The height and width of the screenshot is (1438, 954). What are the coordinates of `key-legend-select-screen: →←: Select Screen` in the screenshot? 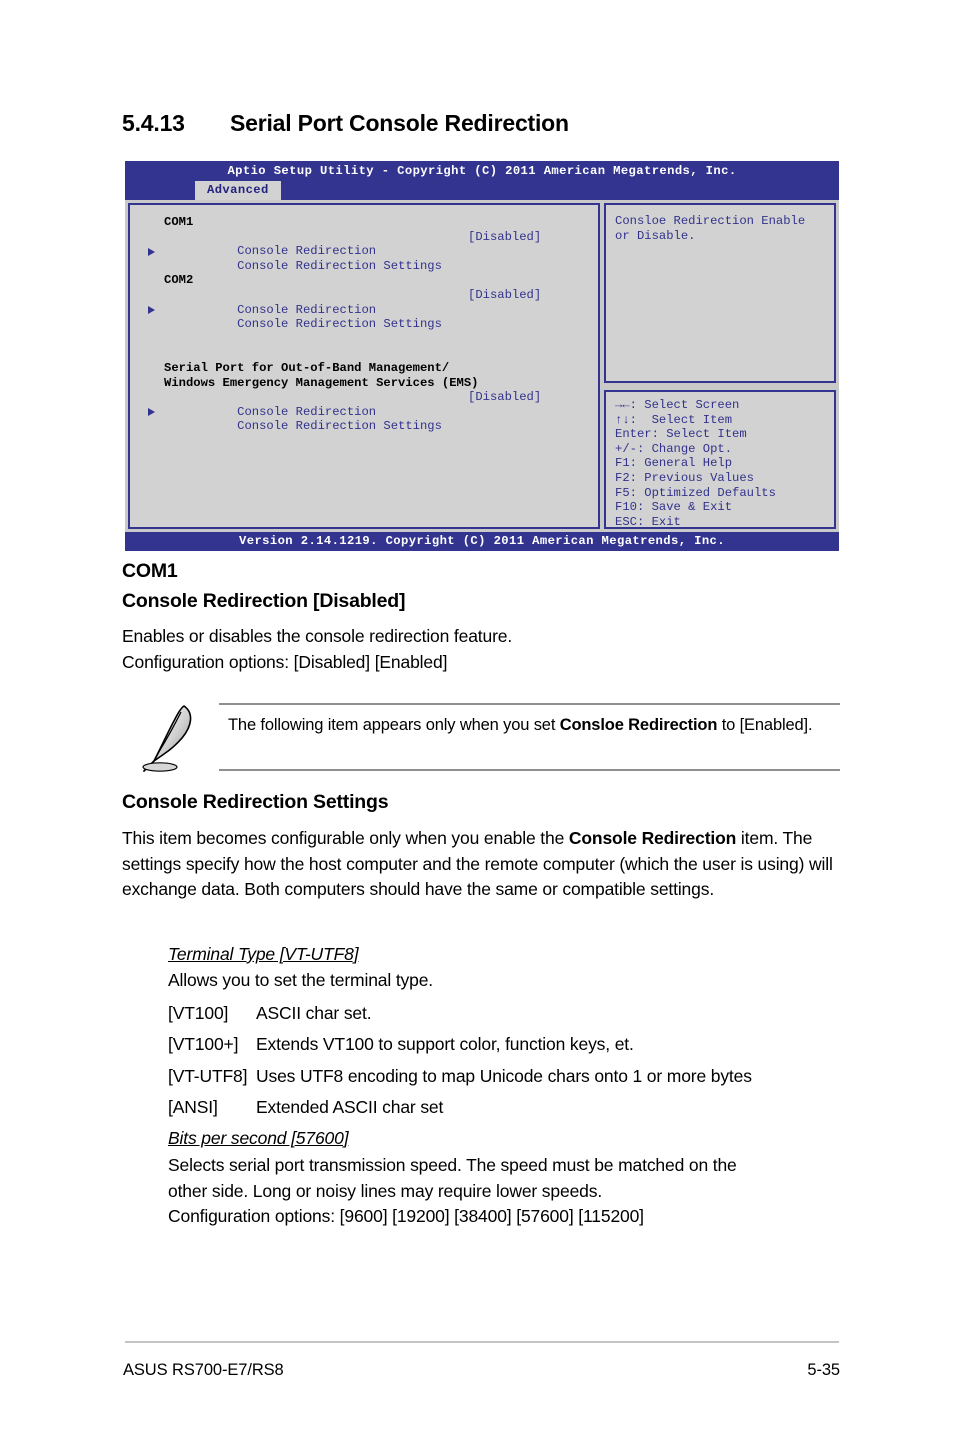 It's located at (677, 405).